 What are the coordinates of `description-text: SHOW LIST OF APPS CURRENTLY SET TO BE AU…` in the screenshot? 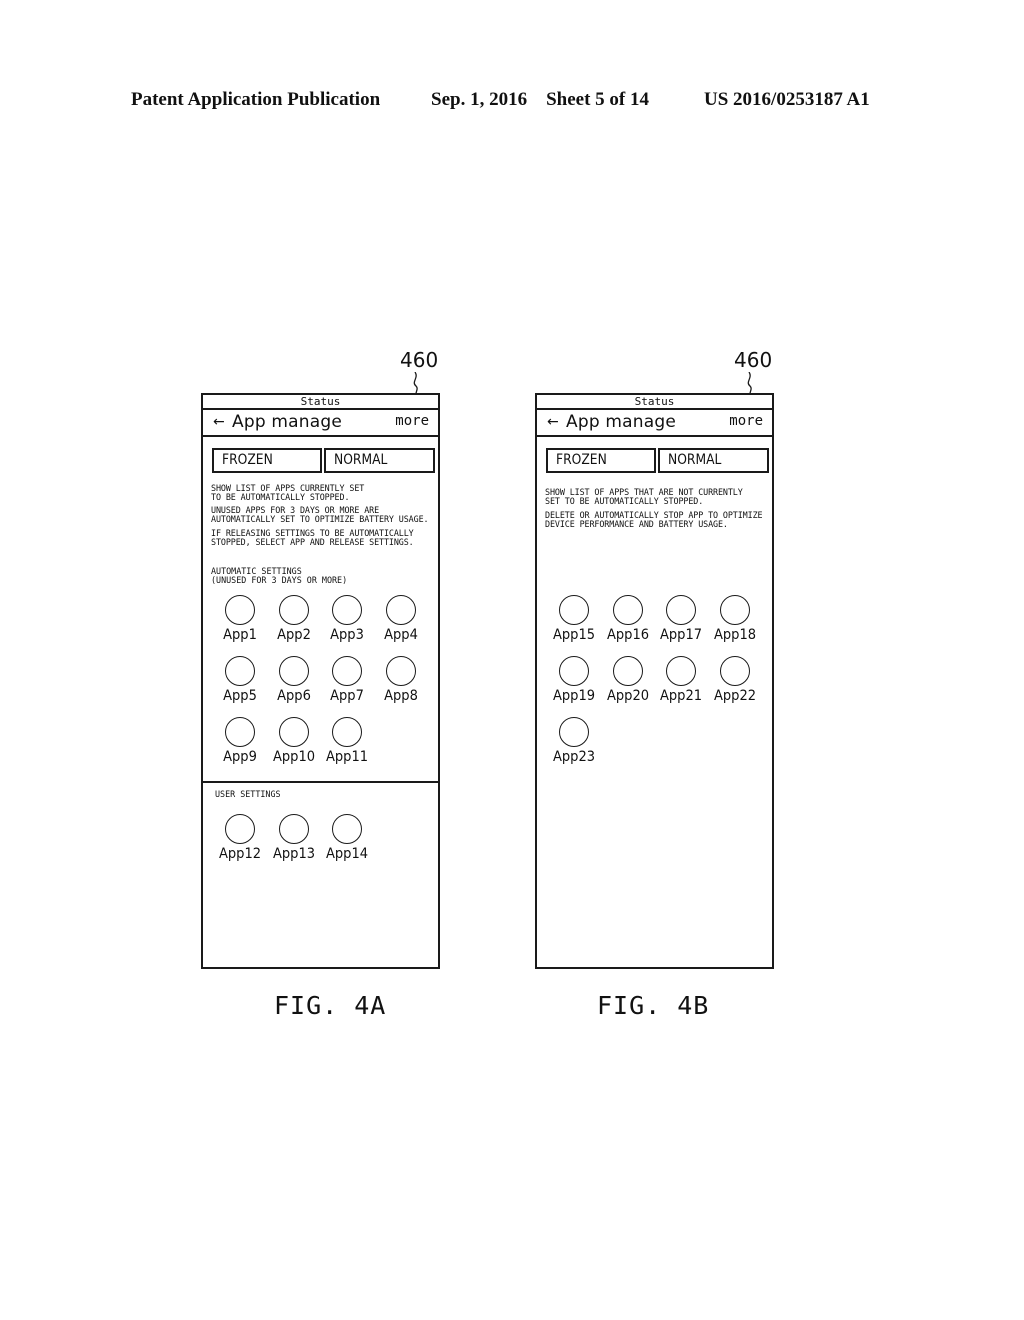 It's located at (288, 493).